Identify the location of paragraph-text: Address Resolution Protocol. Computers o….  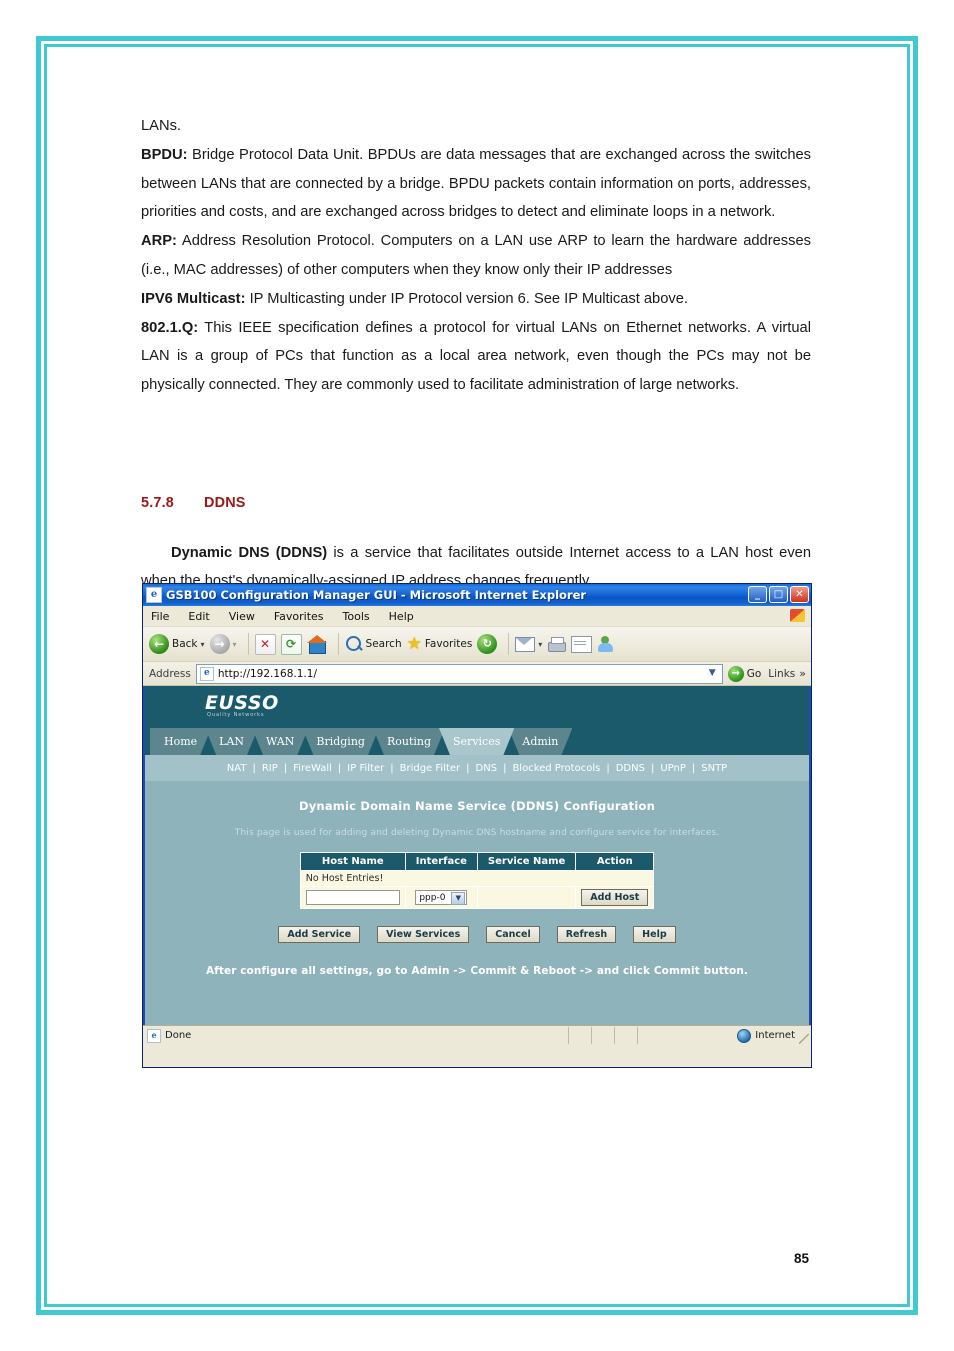
(476, 255).